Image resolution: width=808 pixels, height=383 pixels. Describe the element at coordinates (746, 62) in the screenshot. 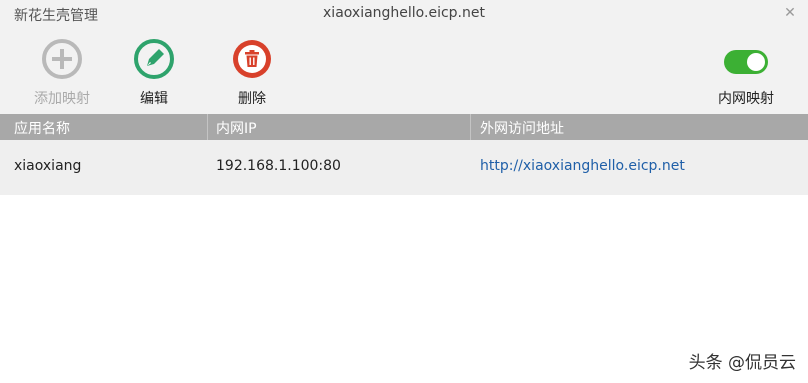

I see `toggle-switch` at that location.